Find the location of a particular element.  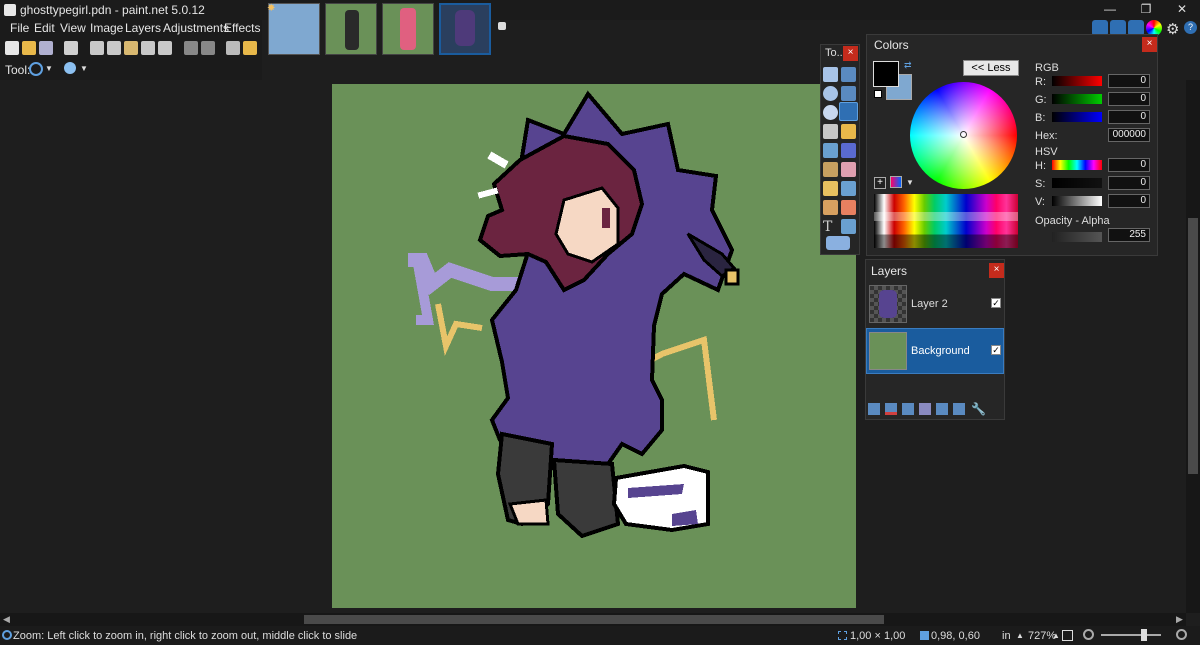

move-selection-icon is located at coordinates (848, 93).